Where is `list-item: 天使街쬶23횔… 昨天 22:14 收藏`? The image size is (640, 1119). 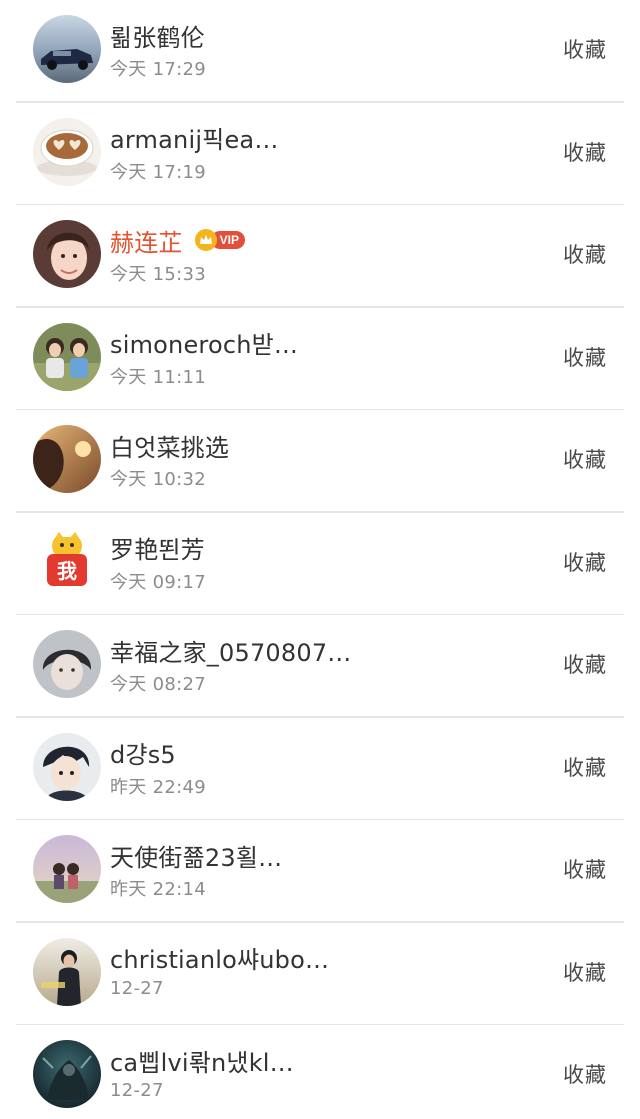
list-item: 天使街쬶23횔… 昨天 22:14 收藏 is located at coordinates (320, 871).